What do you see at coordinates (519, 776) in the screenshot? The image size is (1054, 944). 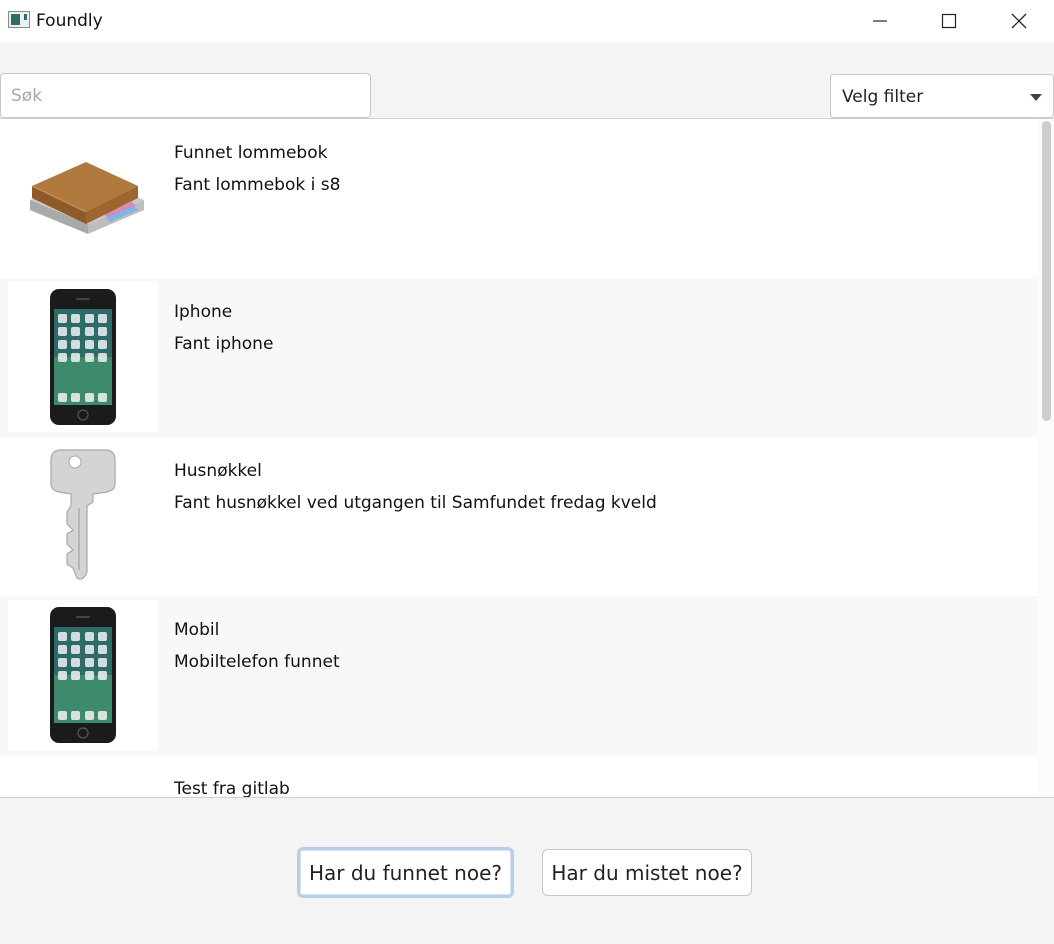 I see `list-item: Test fra gitlab` at bounding box center [519, 776].